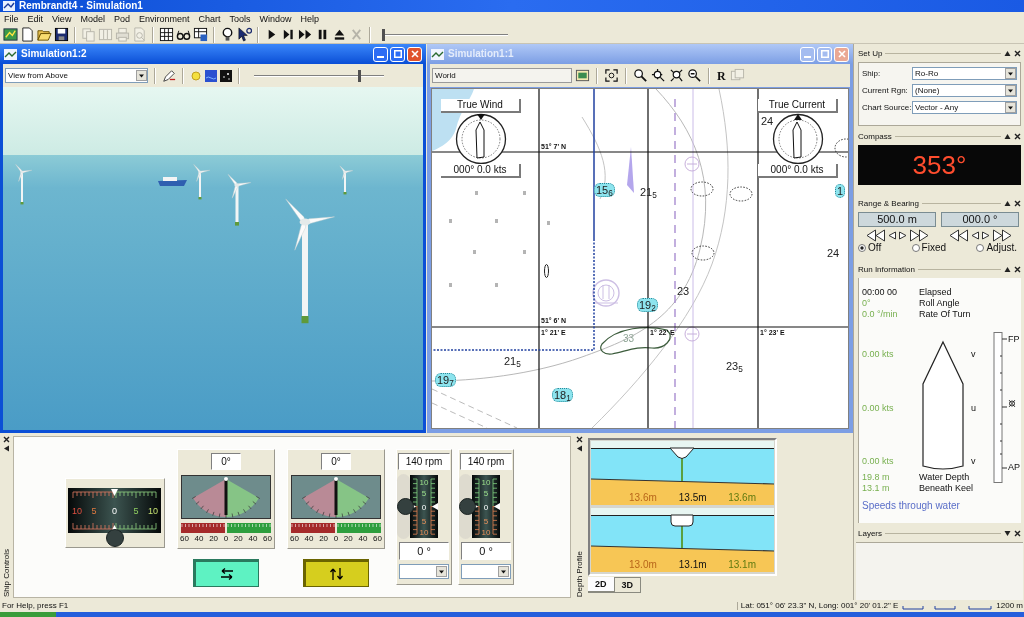  Describe the element at coordinates (486, 551) in the screenshot. I see `angle-readout: 0 °` at that location.